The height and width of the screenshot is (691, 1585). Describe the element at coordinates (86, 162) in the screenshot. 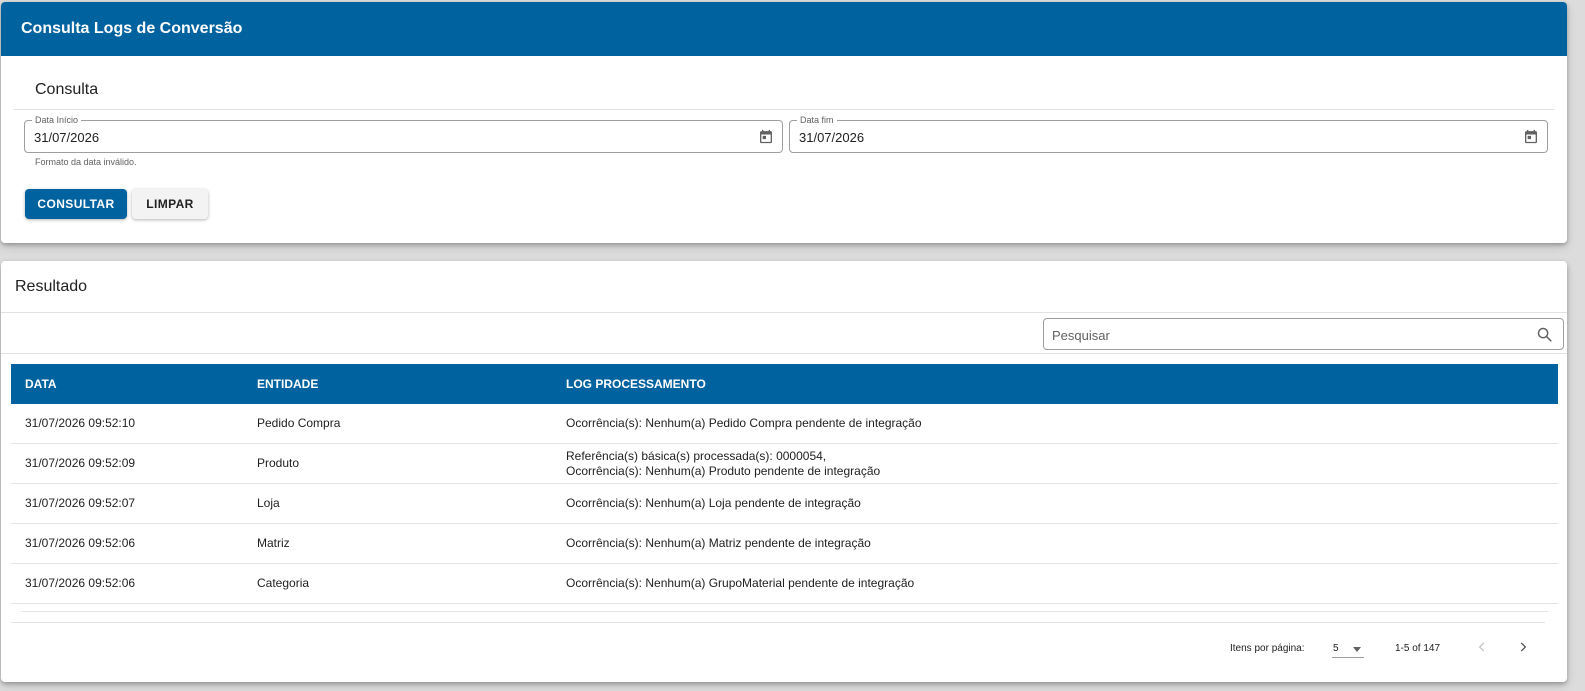

I see `start-date-error: Formato da data inválido.` at that location.